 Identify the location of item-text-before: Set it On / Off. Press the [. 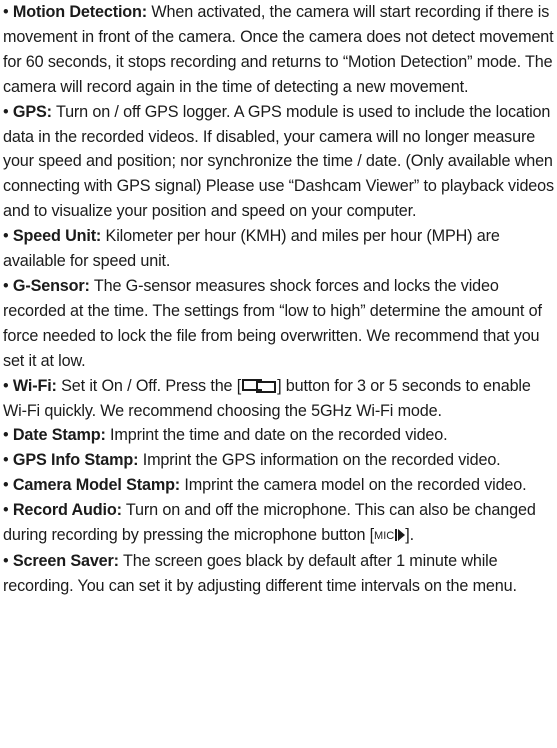
(151, 385).